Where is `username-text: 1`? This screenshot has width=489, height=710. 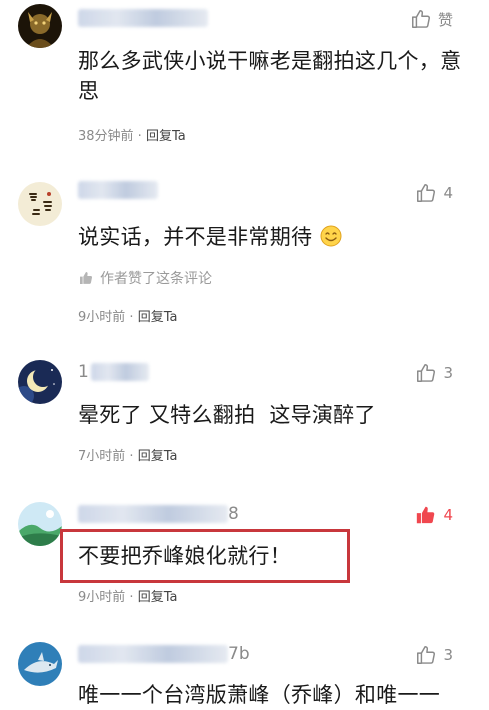
username-text: 1 is located at coordinates (83, 372).